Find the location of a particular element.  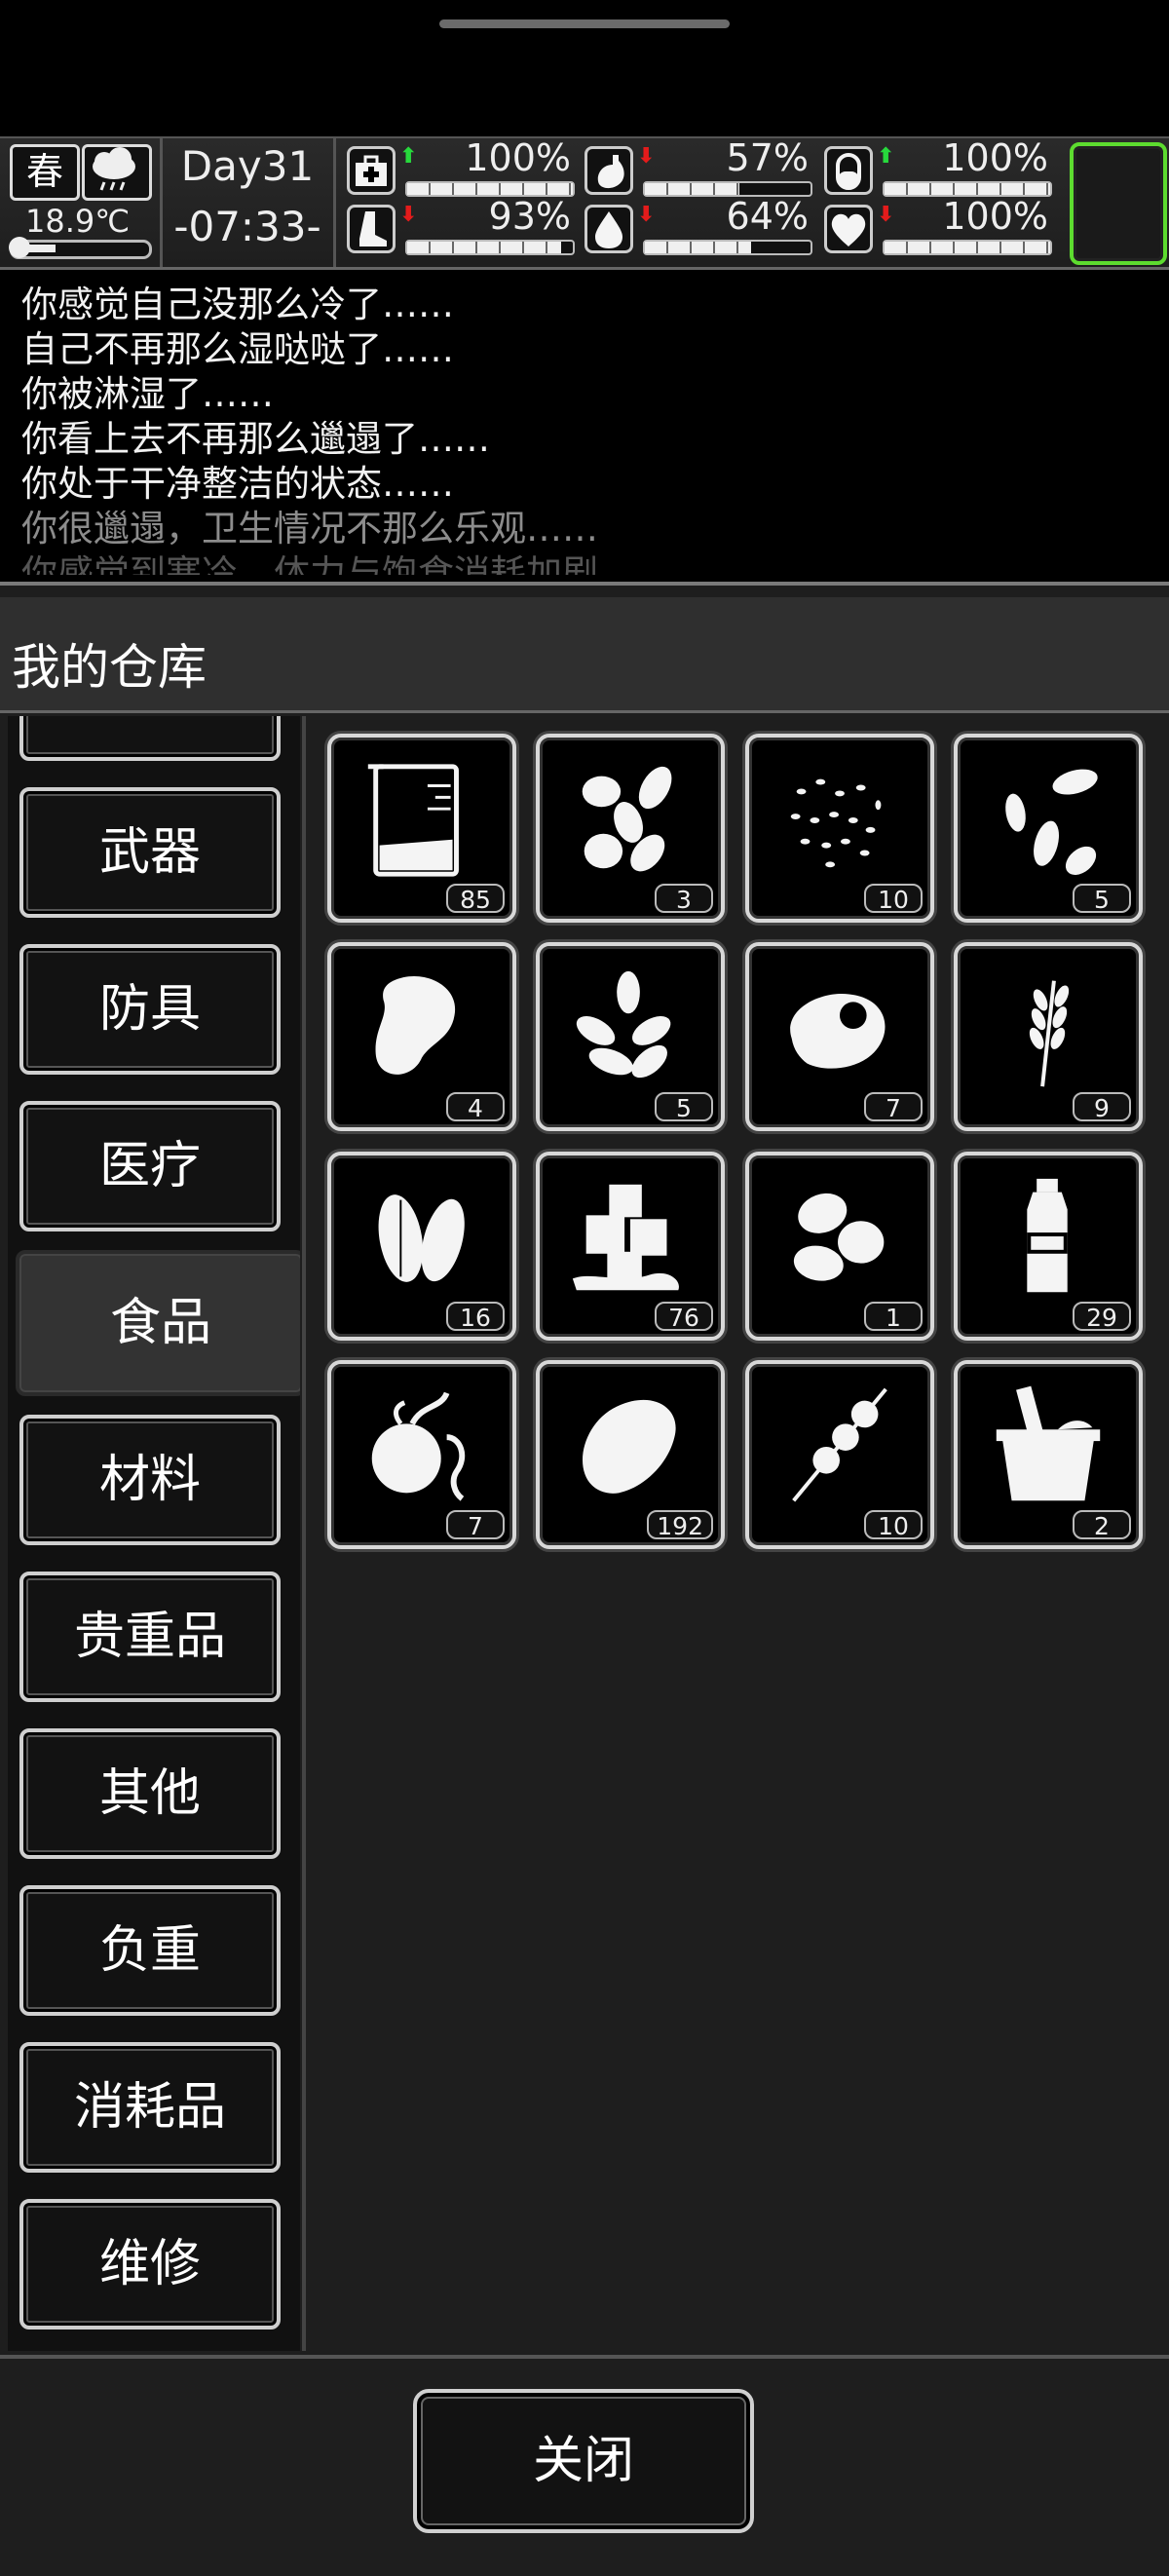

close-button: 关闭 is located at coordinates (583, 2461).